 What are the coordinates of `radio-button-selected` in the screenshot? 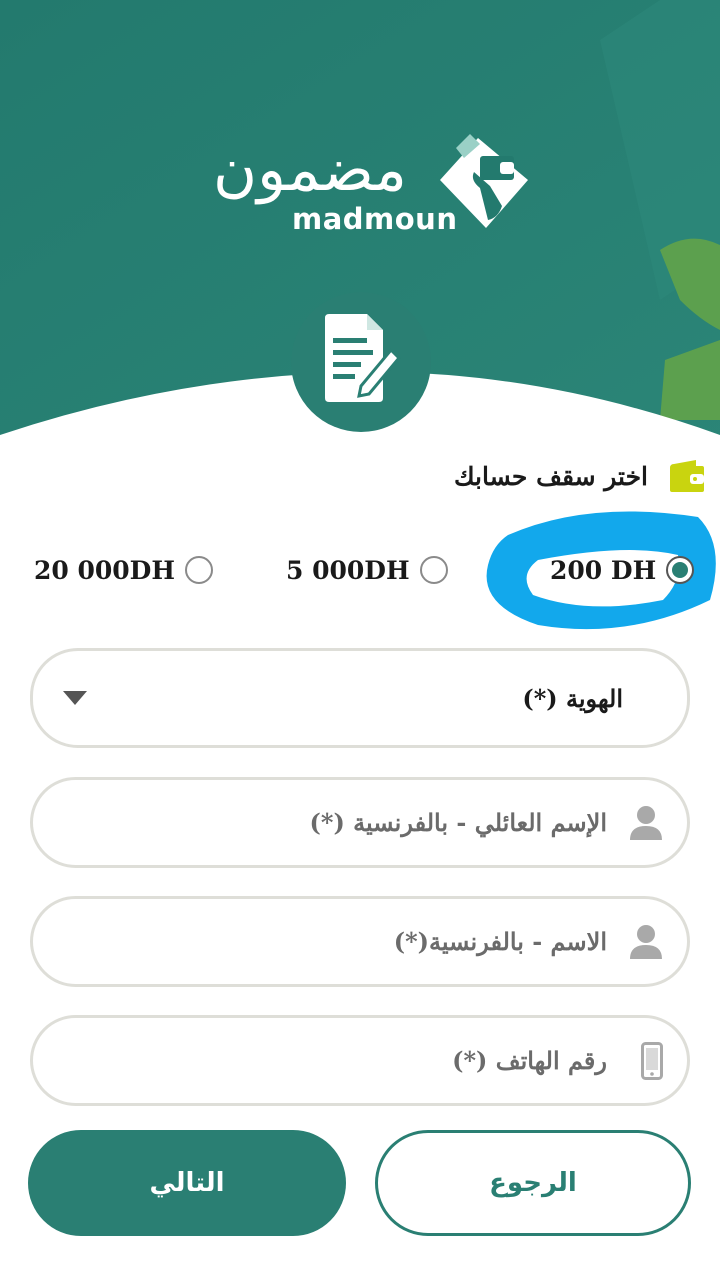 It's located at (680, 570).